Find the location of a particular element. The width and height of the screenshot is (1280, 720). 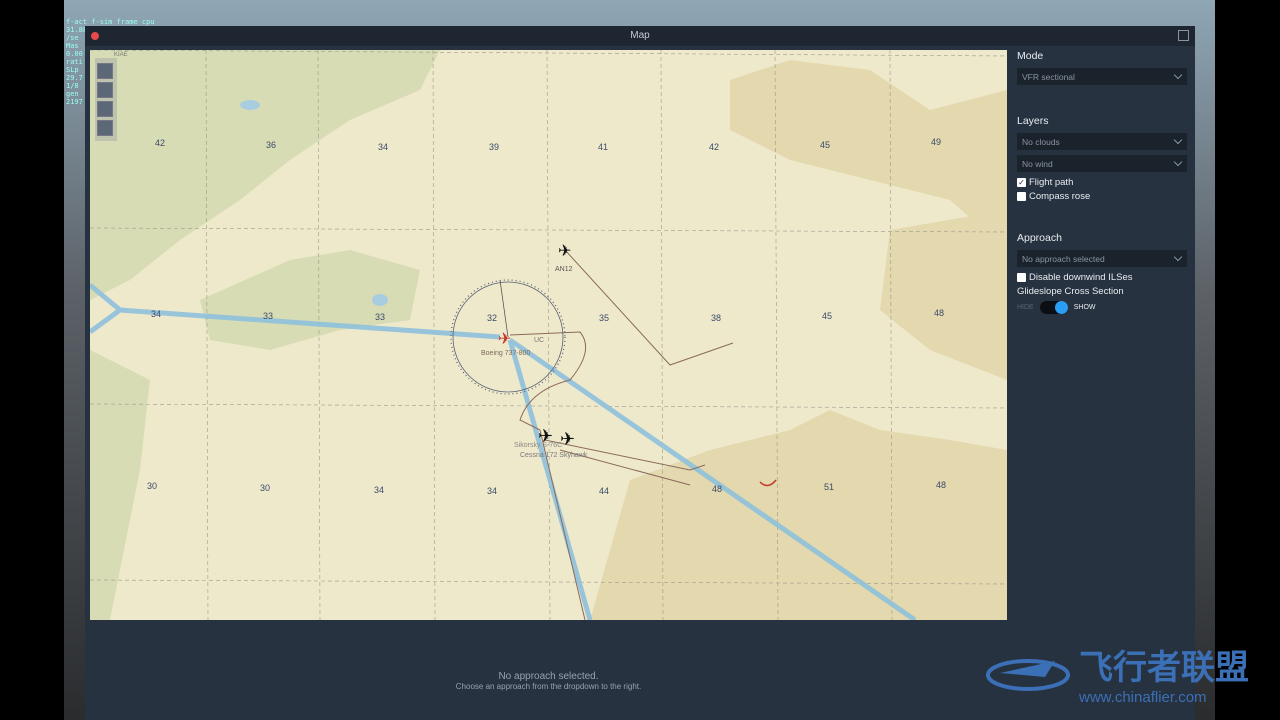

approach-dropdown: No approach selected is located at coordinates (1102, 258).